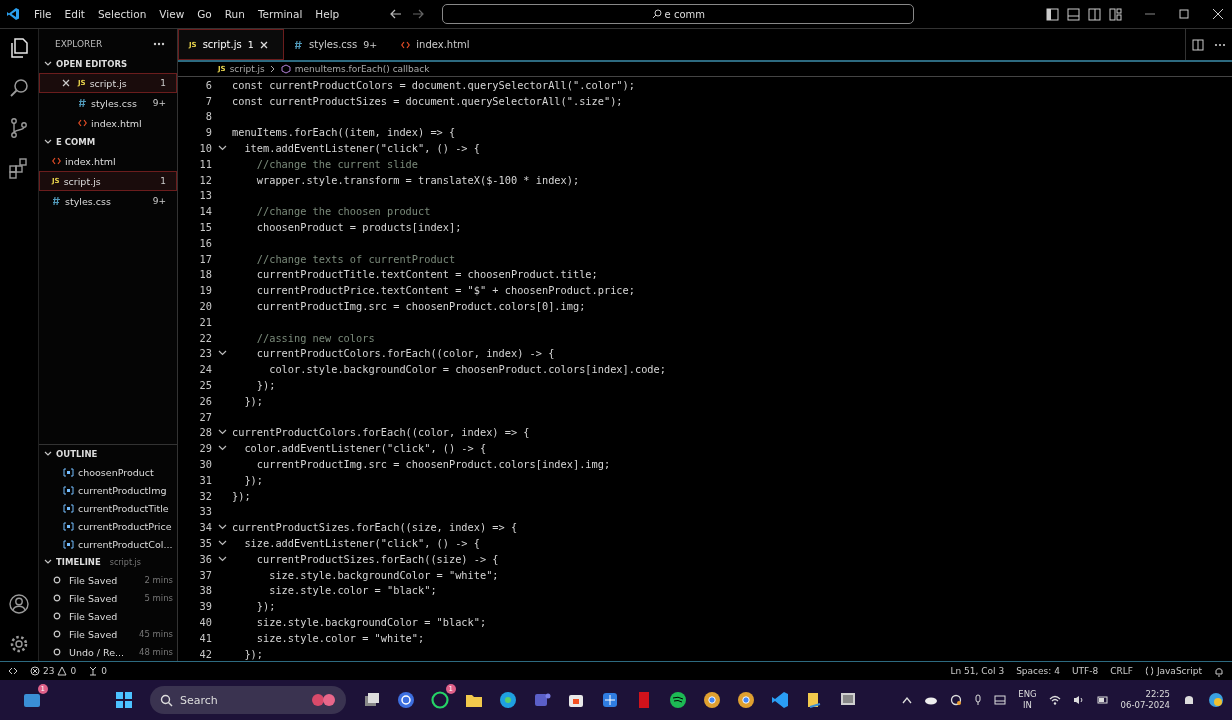 The width and height of the screenshot is (1232, 720). Describe the element at coordinates (204, 14) in the screenshot. I see `menu-item: Go` at that location.